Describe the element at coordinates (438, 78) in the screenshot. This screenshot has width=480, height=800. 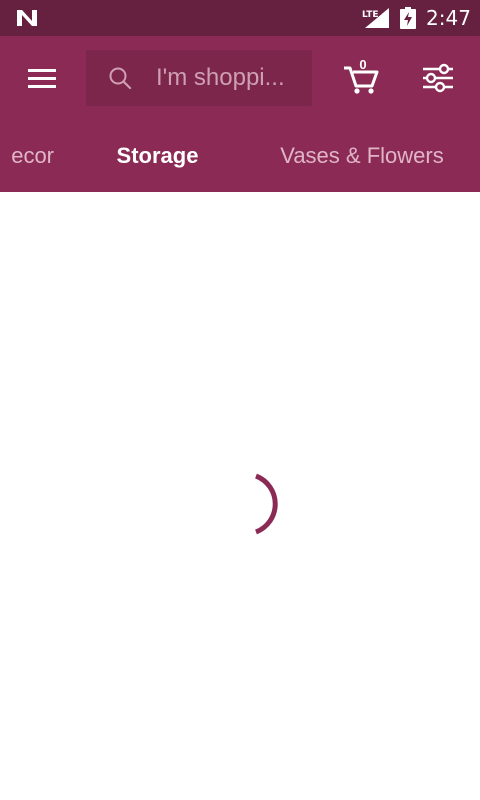
I see `filter-icon` at that location.